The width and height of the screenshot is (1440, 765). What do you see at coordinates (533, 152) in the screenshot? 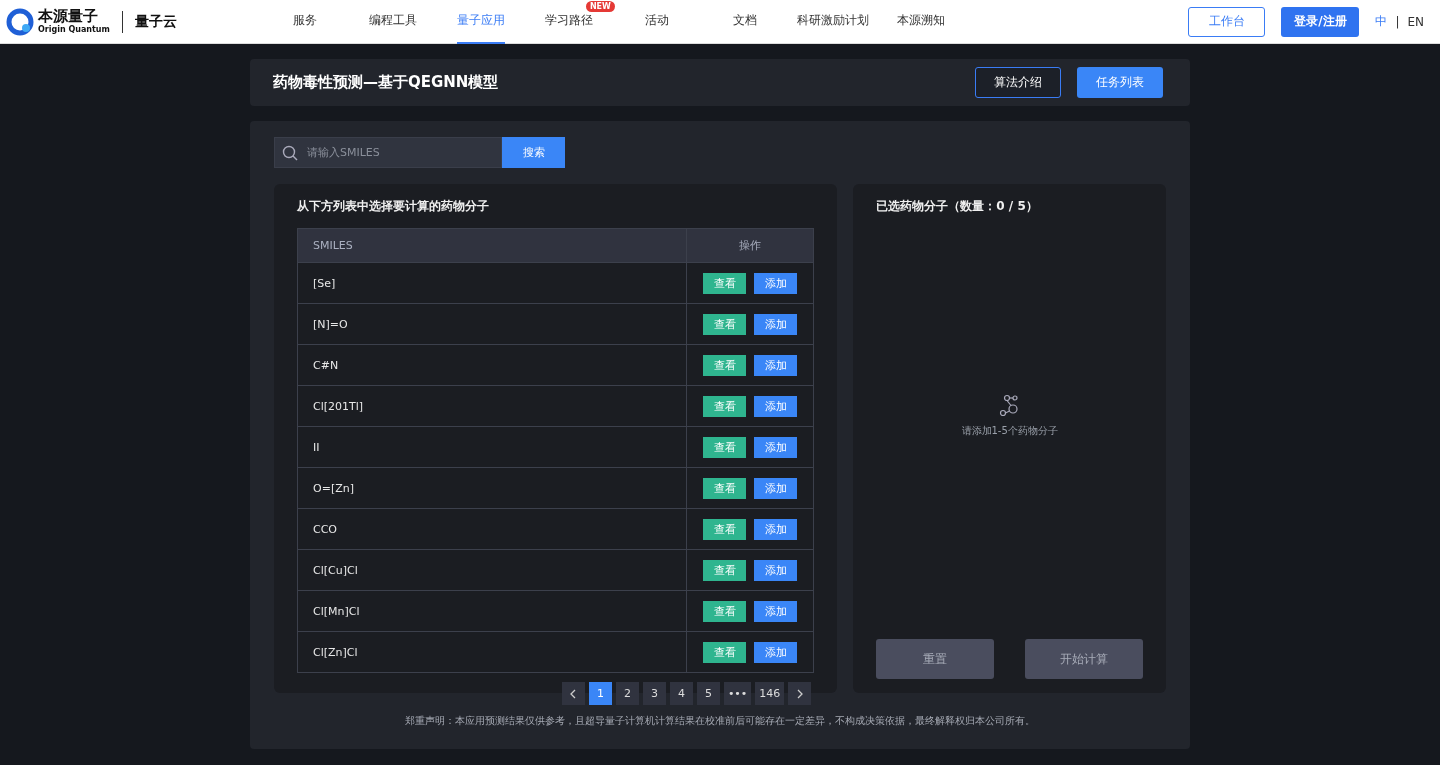
I see `search-button: 搜索` at bounding box center [533, 152].